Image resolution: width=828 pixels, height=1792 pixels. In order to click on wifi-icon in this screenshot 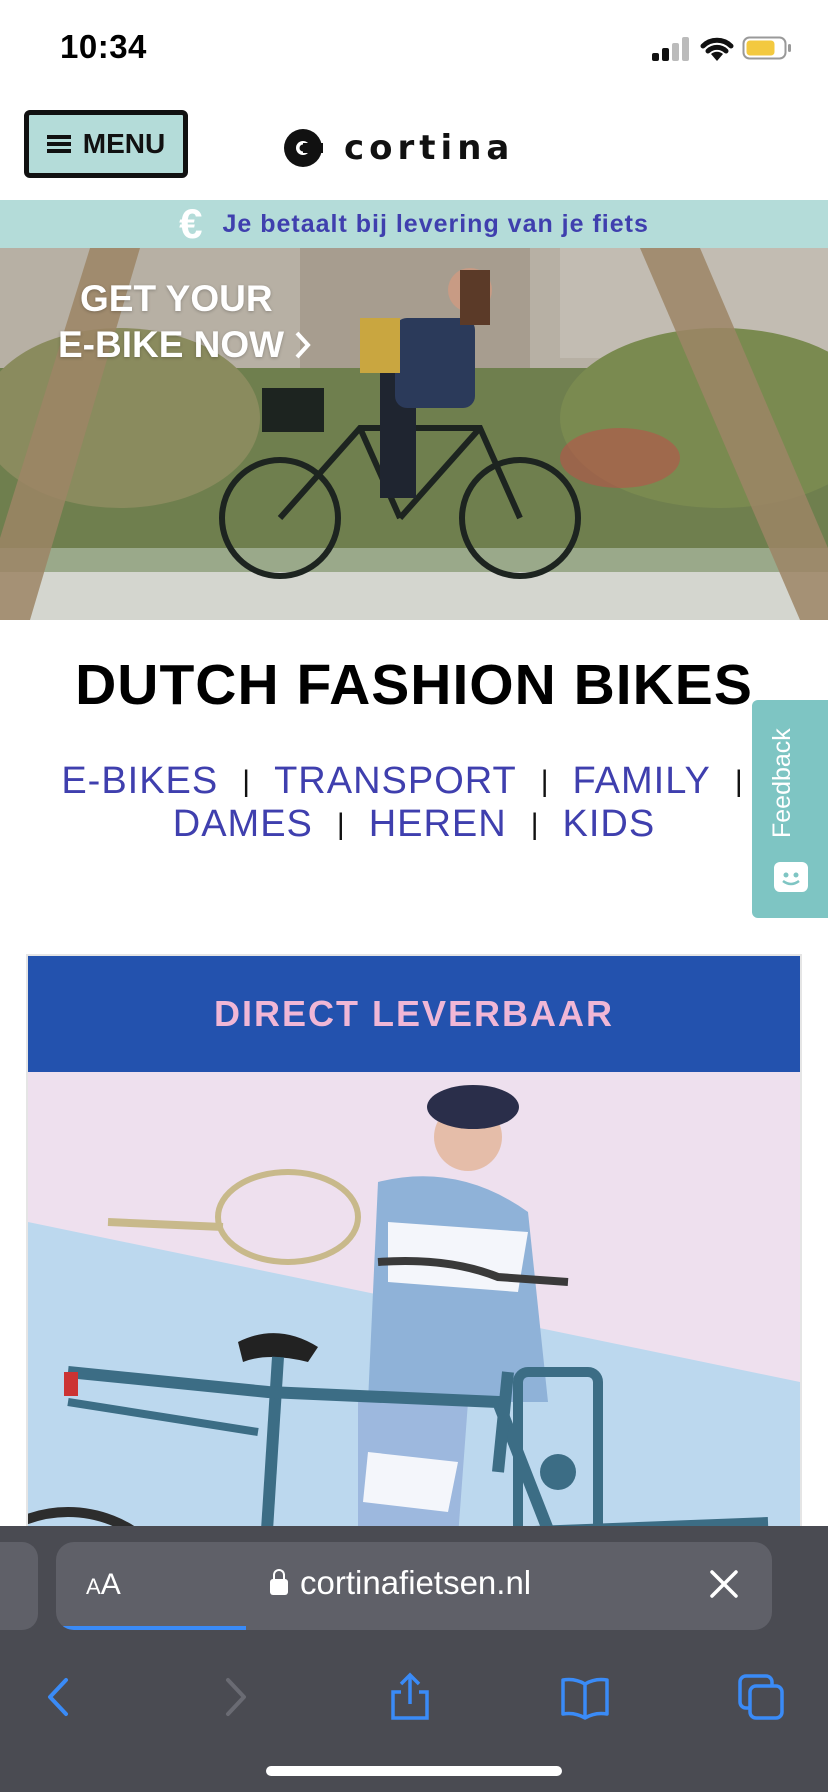, I will do `click(717, 49)`.